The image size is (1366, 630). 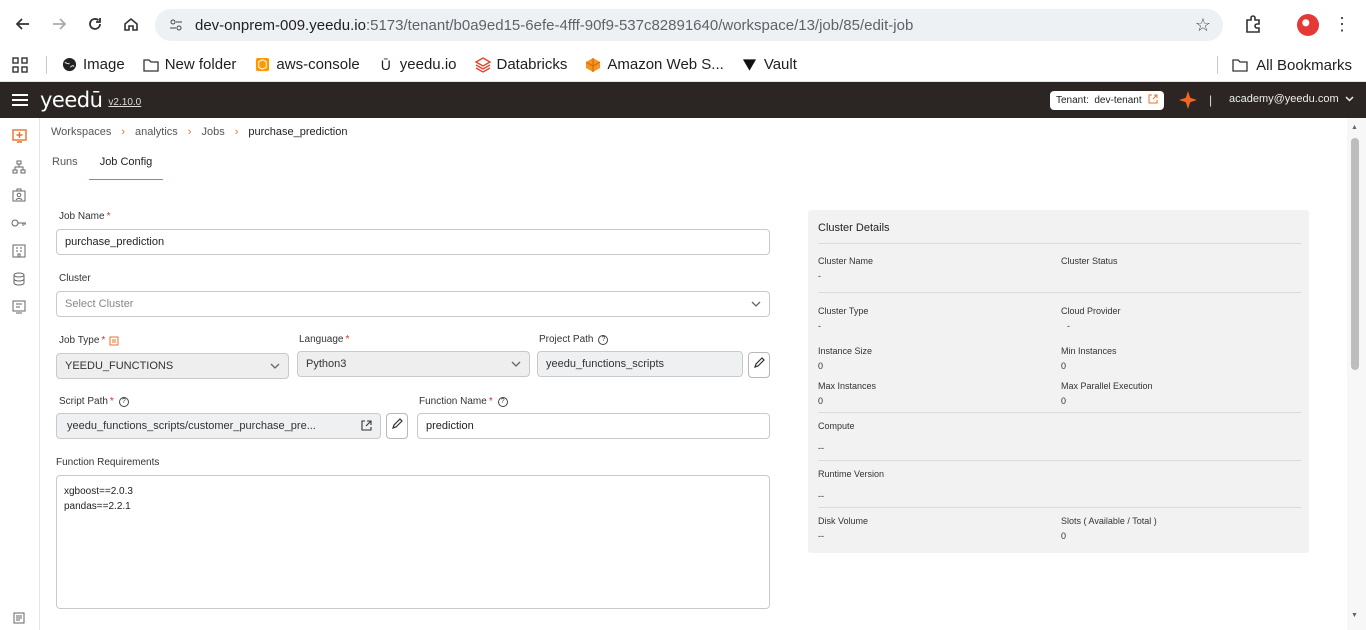 What do you see at coordinates (574, 339) in the screenshot?
I see `project-path-label: Project Path?` at bounding box center [574, 339].